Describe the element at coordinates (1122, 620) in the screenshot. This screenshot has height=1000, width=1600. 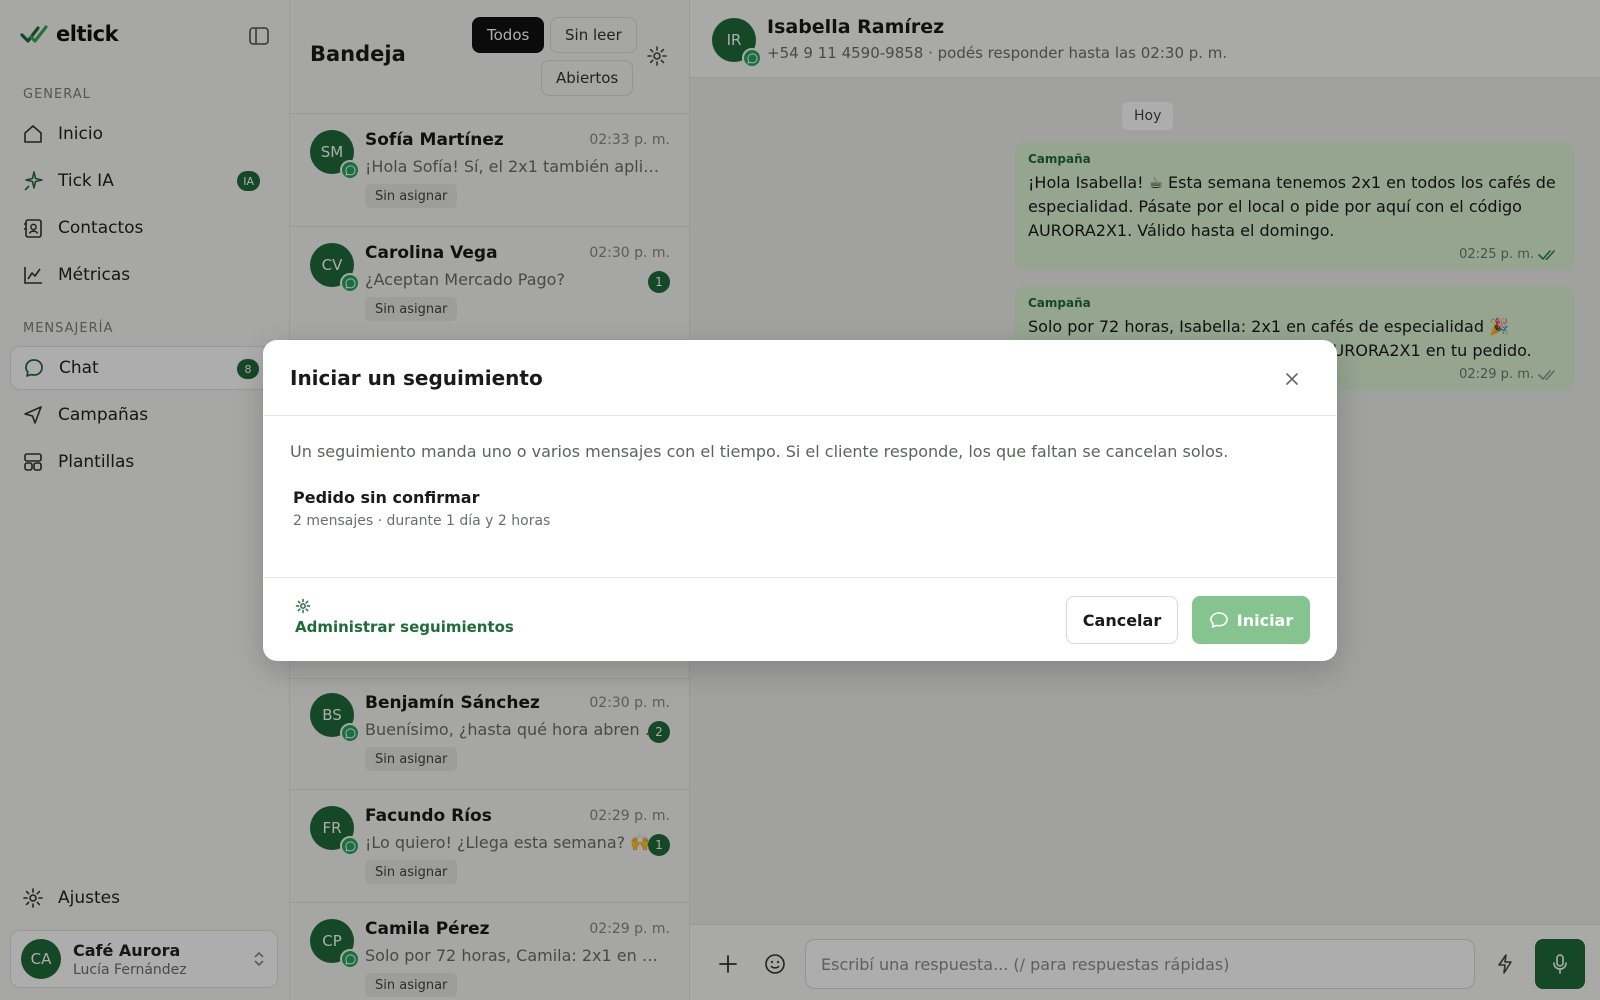
I see `cancel-button: Cancelar` at that location.